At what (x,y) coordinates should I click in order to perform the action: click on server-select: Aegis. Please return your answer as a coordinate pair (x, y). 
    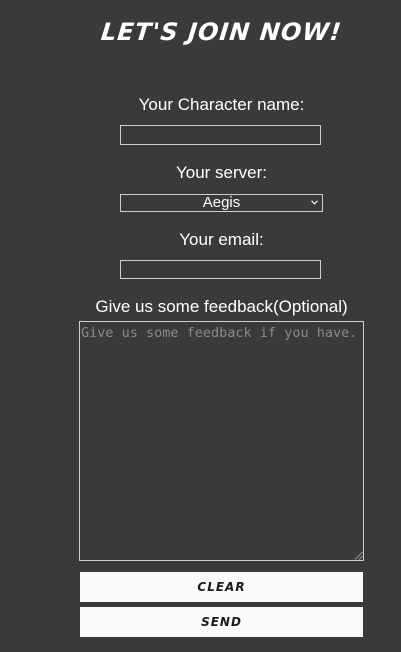
    Looking at the image, I should click on (221, 203).